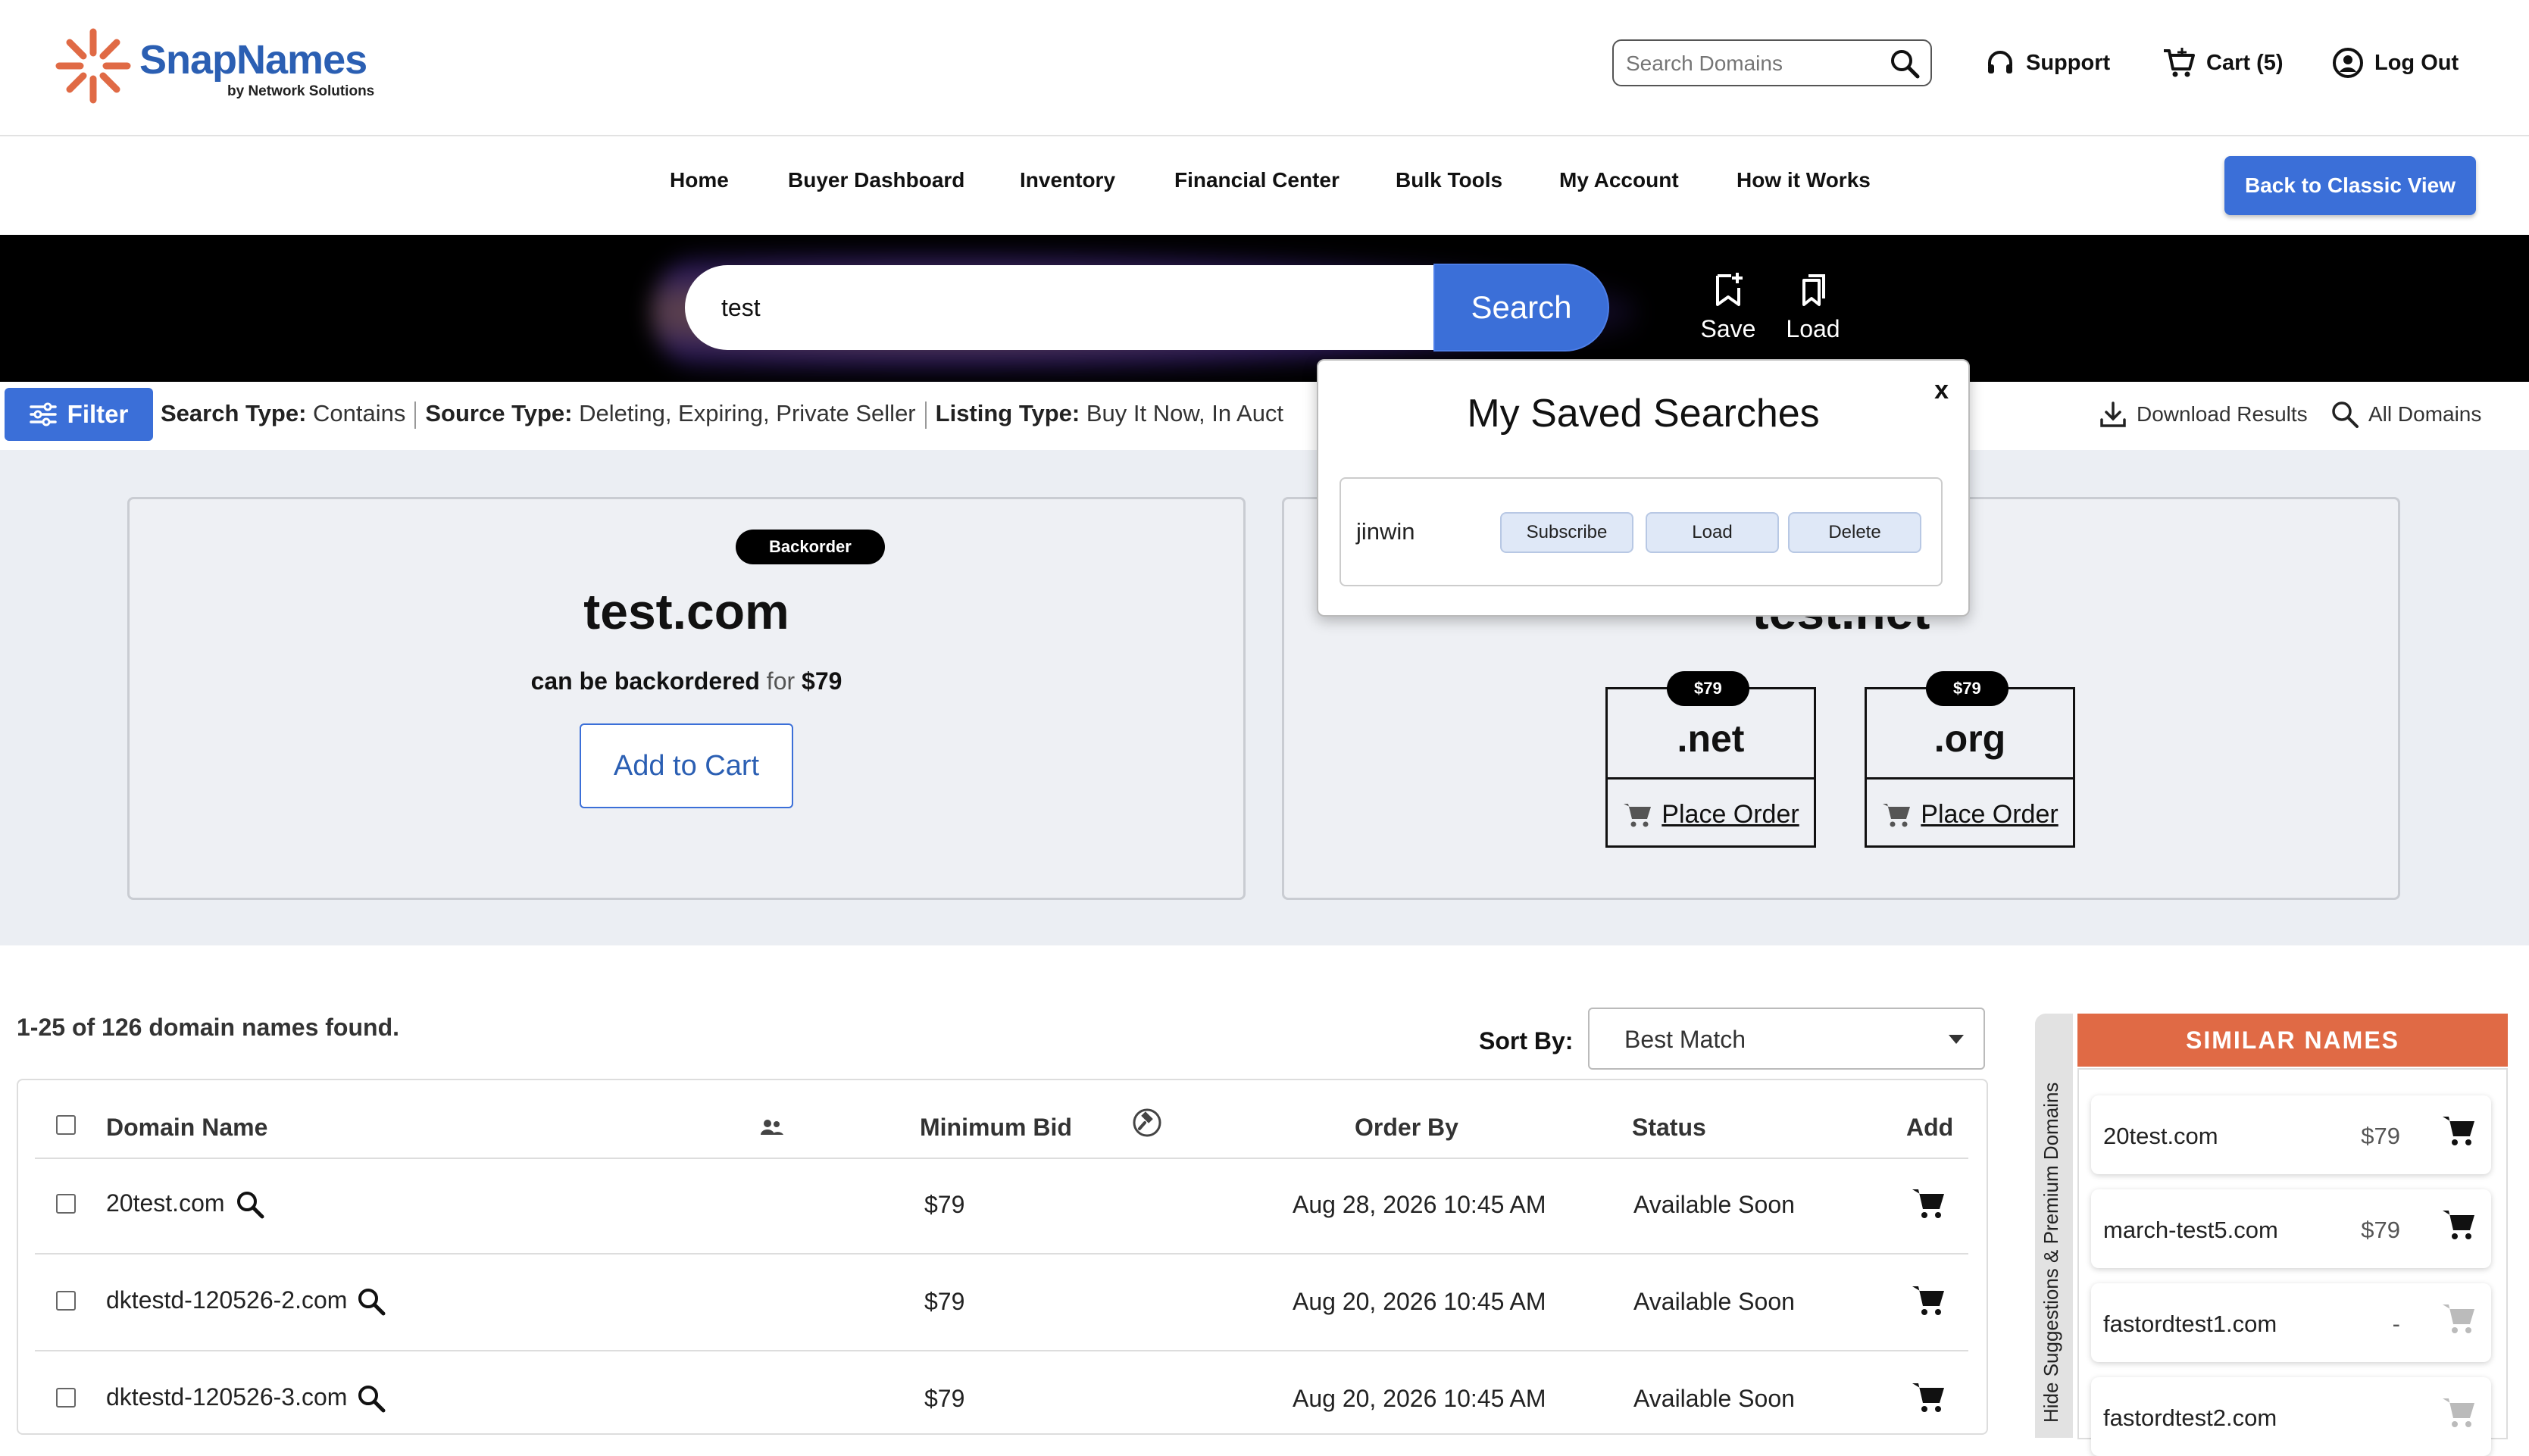 The image size is (2529, 1456). I want to click on col-status: Status, so click(1669, 1128).